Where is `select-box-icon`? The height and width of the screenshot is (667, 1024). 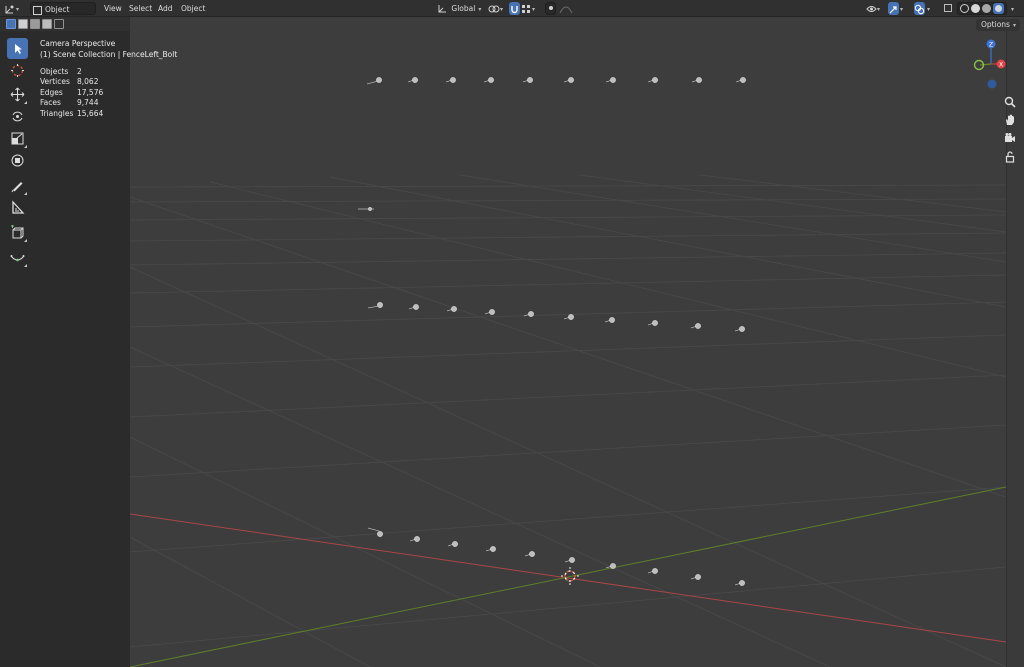 select-box-icon is located at coordinates (18, 49).